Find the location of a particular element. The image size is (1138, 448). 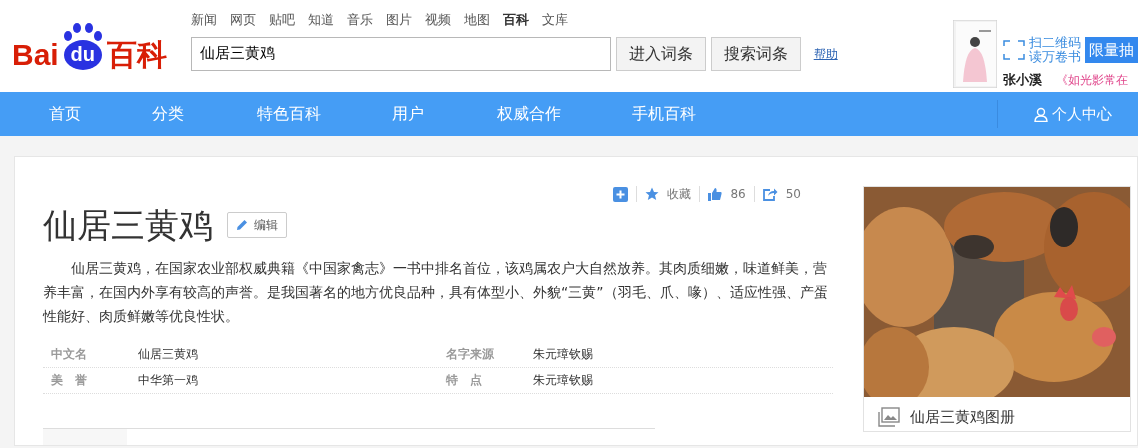

info-label: 特 点 is located at coordinates (464, 381).